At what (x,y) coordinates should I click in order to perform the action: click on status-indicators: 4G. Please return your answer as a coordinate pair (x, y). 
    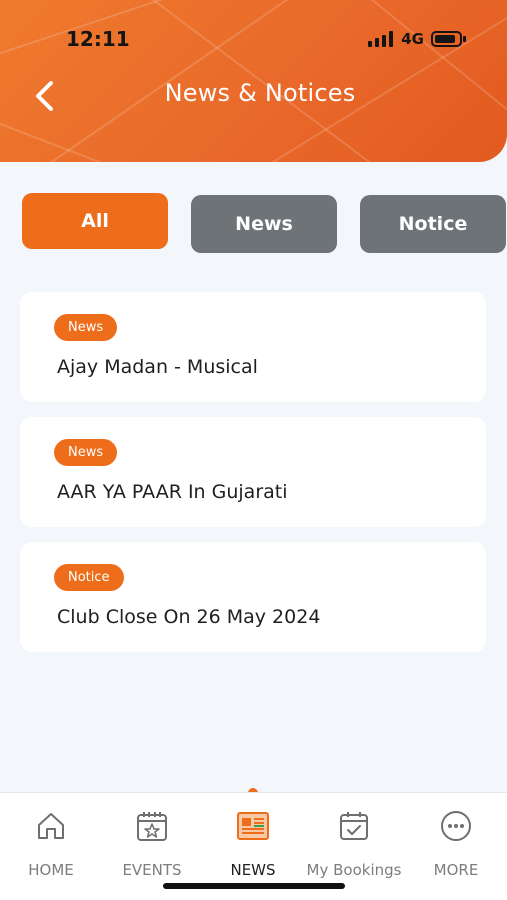
    Looking at the image, I should click on (417, 39).